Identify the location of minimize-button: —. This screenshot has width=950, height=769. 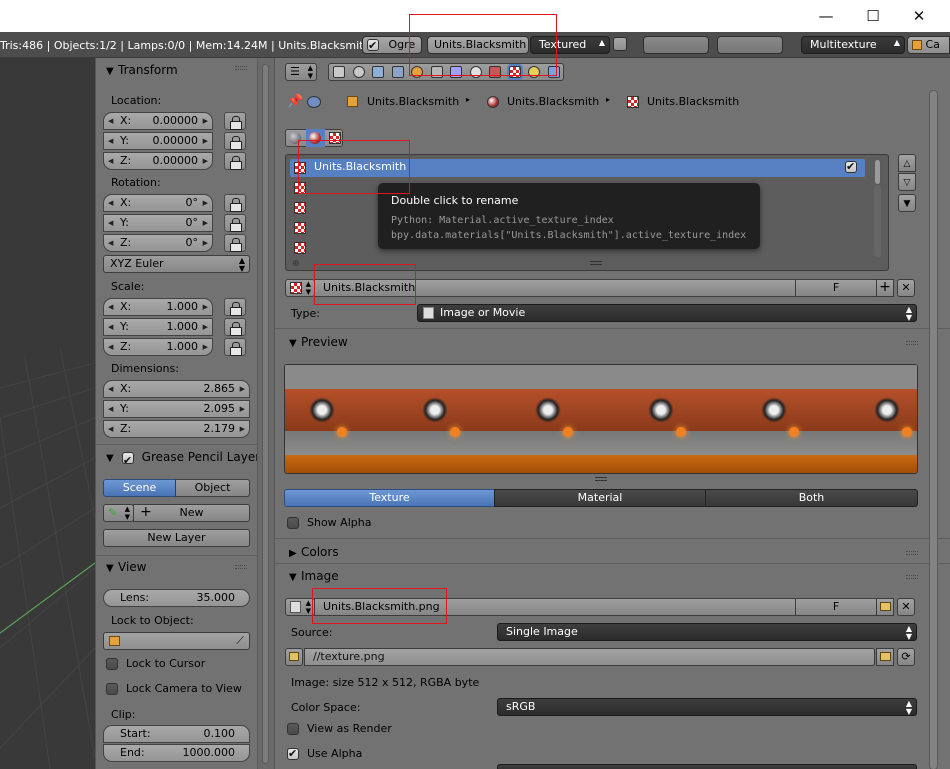
(826, 16).